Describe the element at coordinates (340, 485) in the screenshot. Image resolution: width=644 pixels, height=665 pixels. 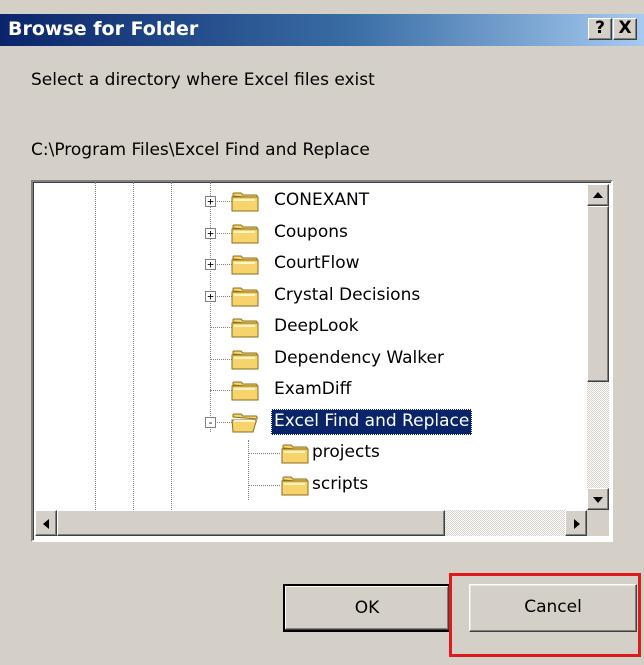
I see `tree-item-label: scripts` at that location.